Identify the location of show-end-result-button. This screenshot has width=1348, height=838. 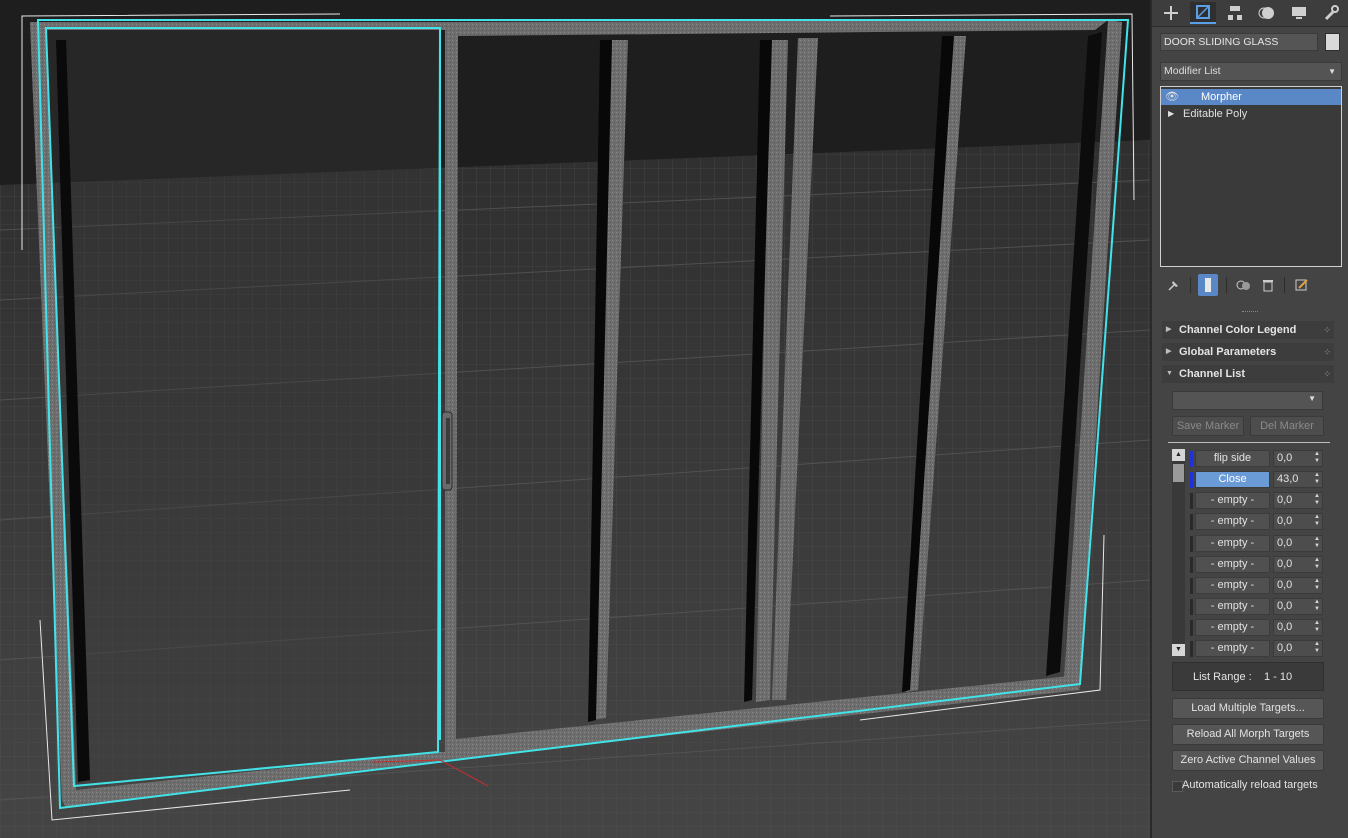
(1208, 285).